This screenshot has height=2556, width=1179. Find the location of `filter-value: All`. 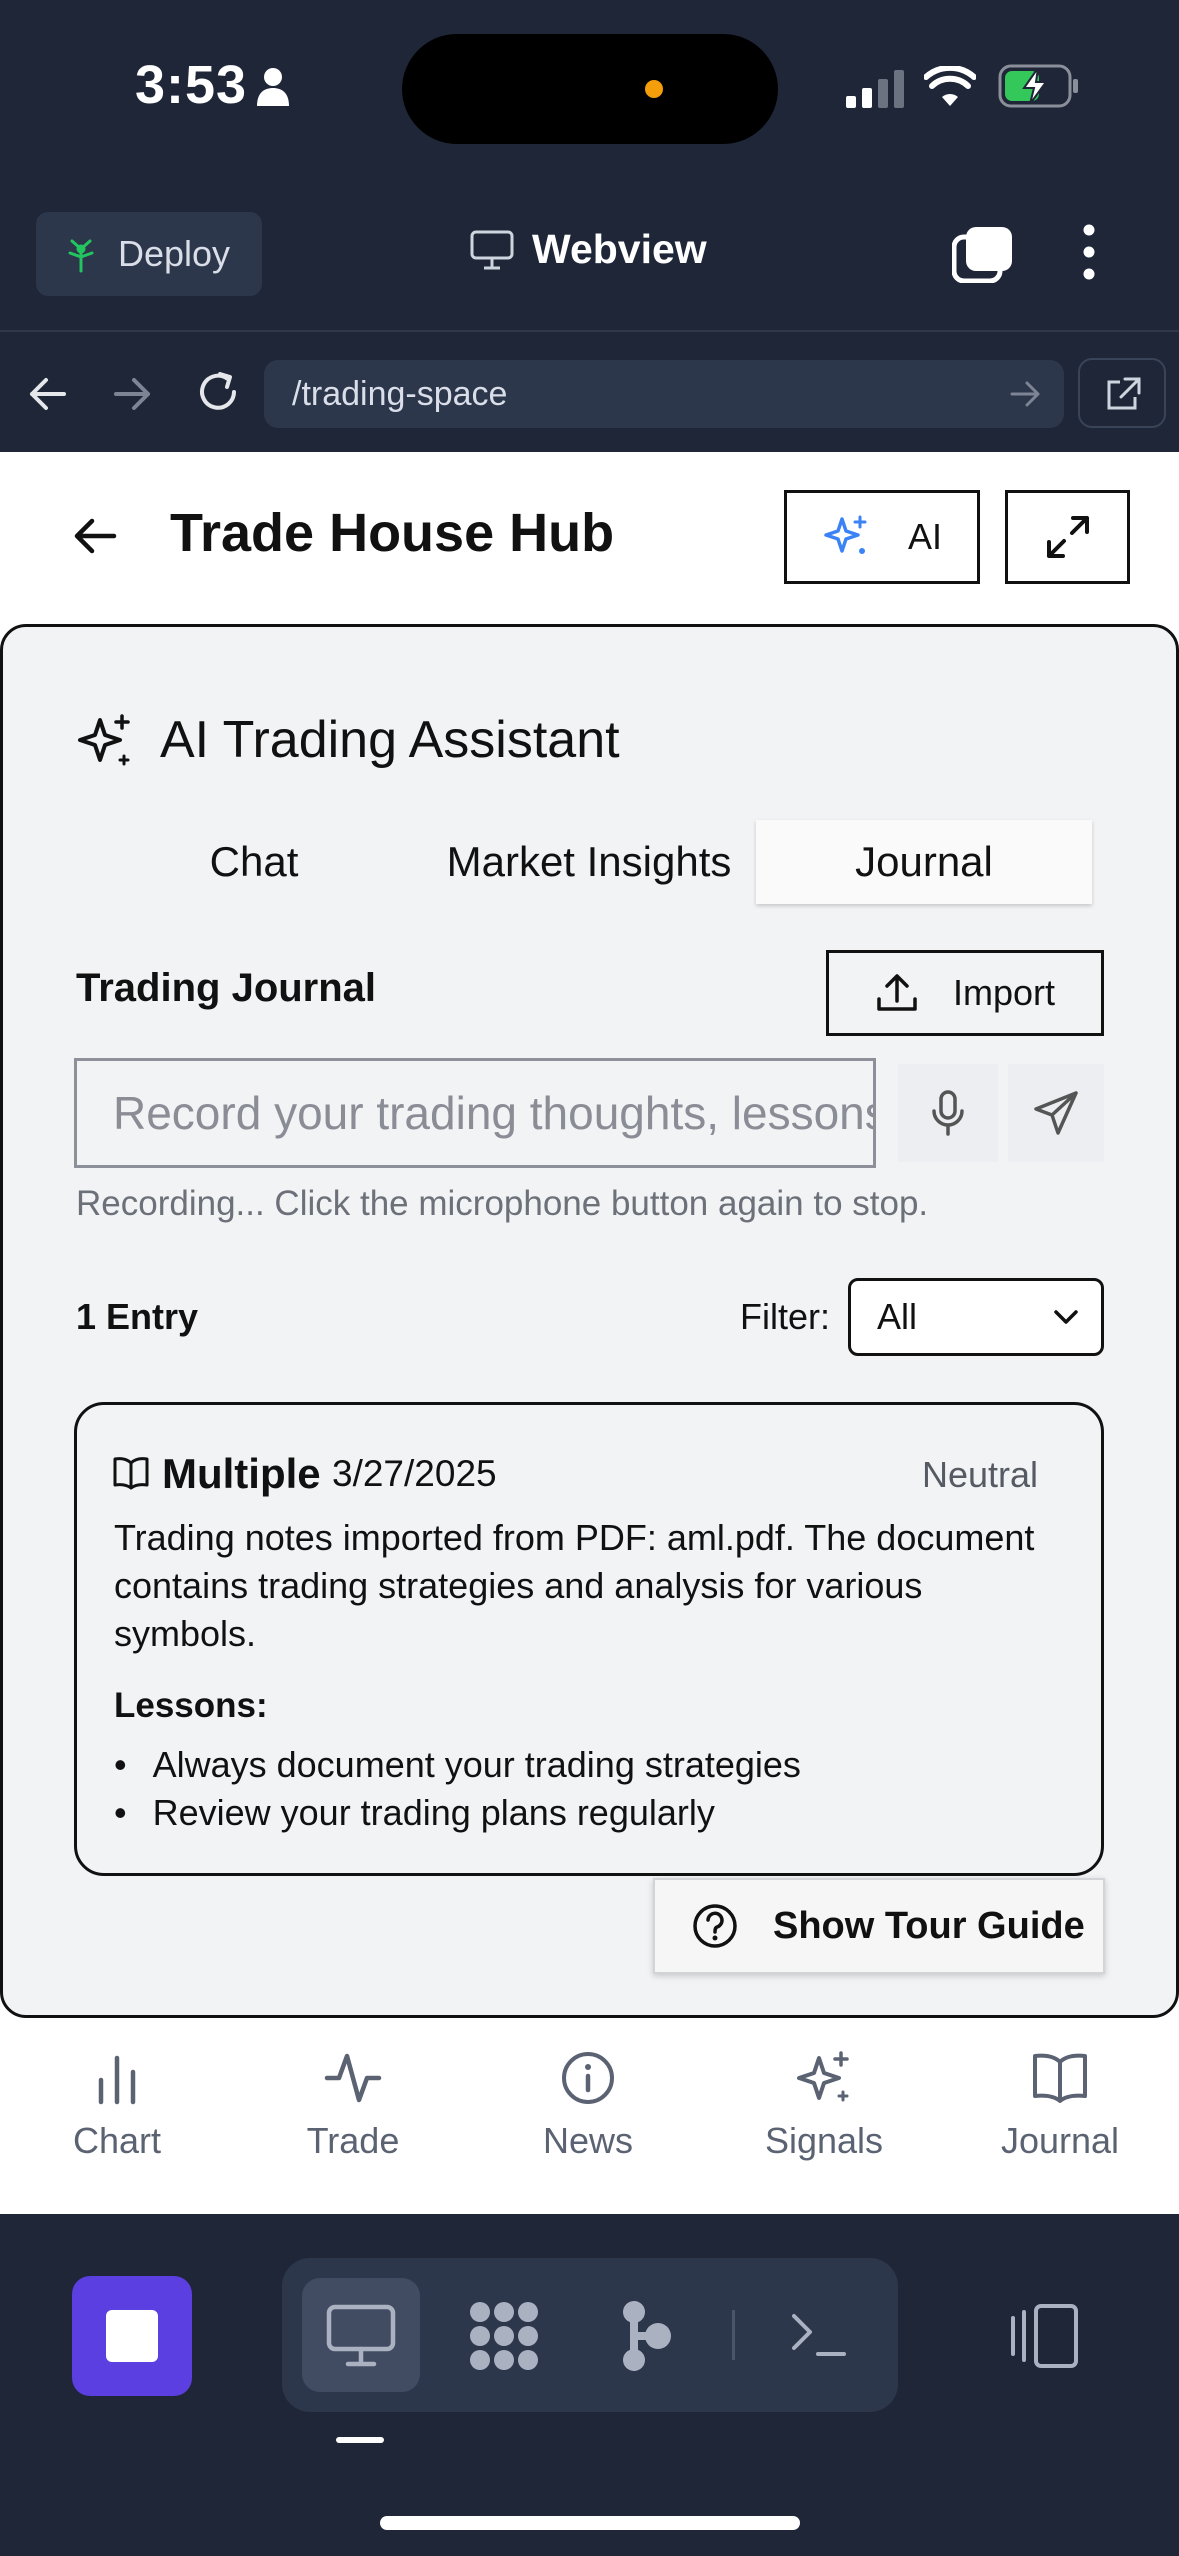

filter-value: All is located at coordinates (897, 1316).